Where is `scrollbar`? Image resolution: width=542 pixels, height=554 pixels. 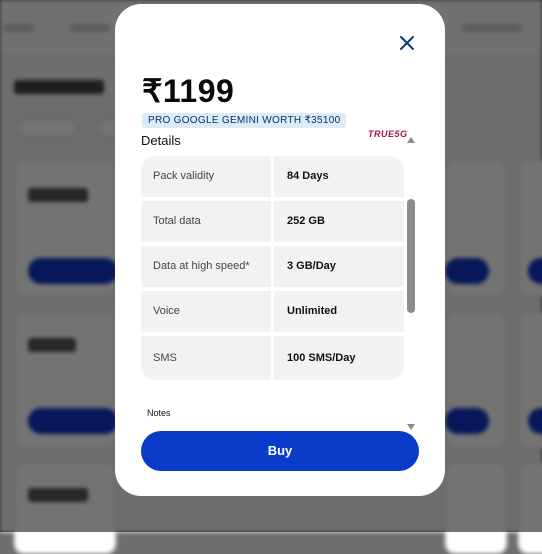
scrollbar is located at coordinates (411, 285).